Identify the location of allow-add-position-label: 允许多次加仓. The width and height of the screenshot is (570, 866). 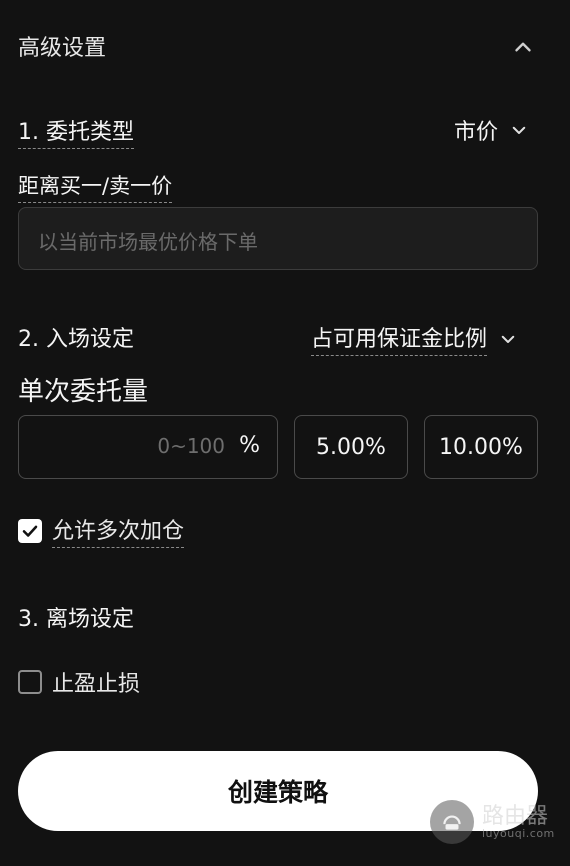
(118, 530).